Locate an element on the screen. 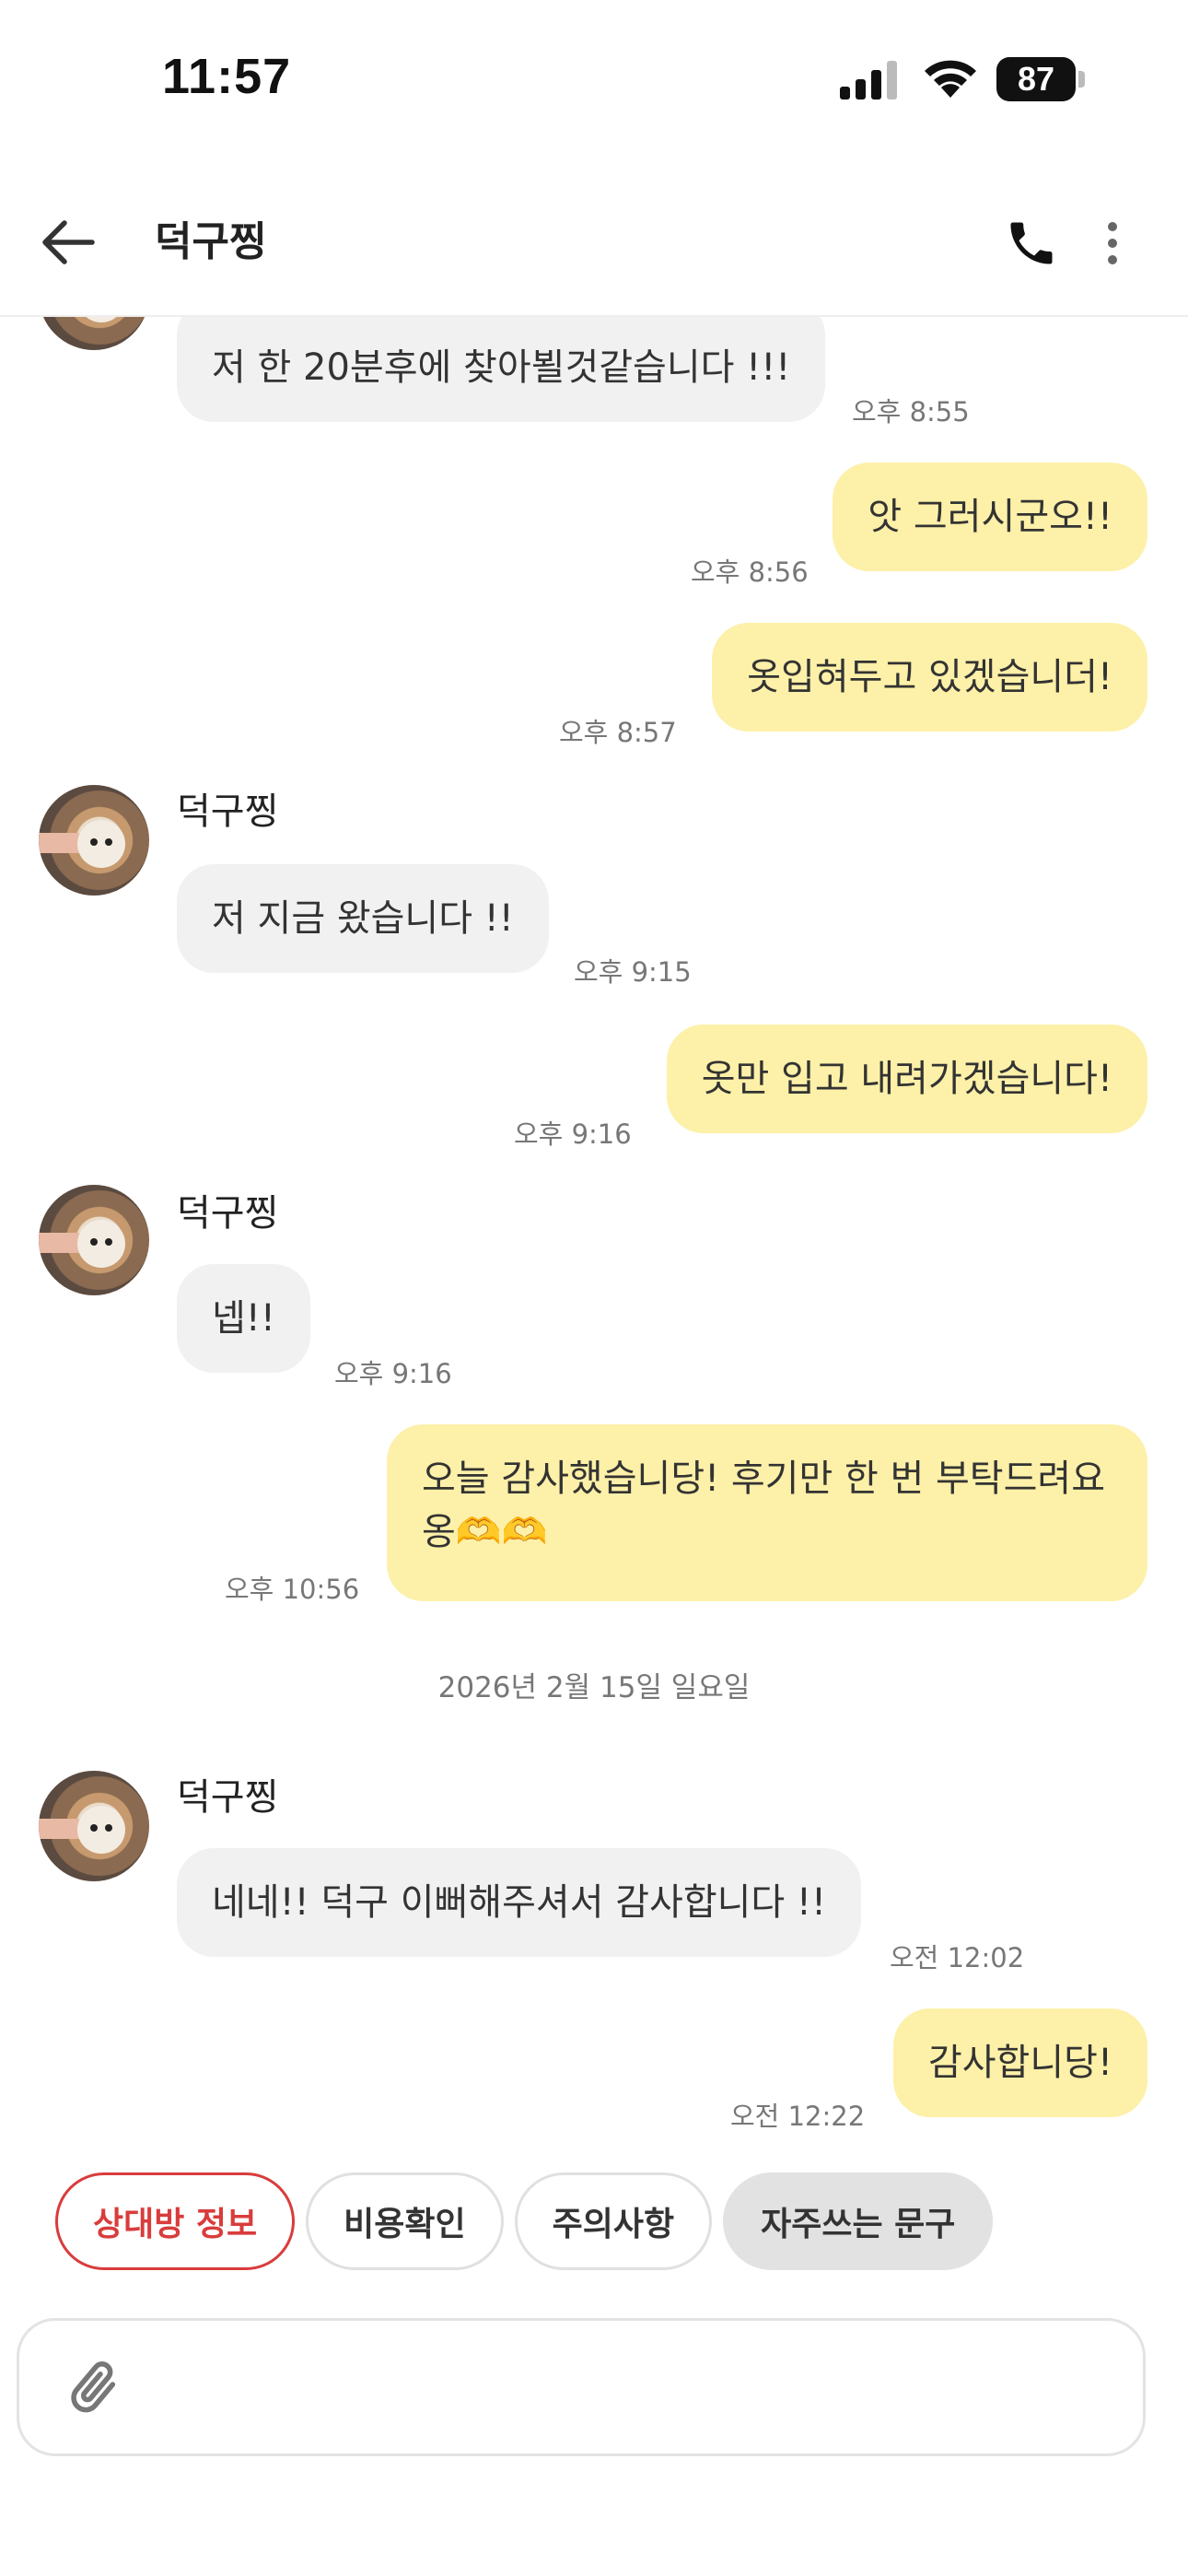 This screenshot has width=1188, height=2576. more-options-icon is located at coordinates (1112, 244).